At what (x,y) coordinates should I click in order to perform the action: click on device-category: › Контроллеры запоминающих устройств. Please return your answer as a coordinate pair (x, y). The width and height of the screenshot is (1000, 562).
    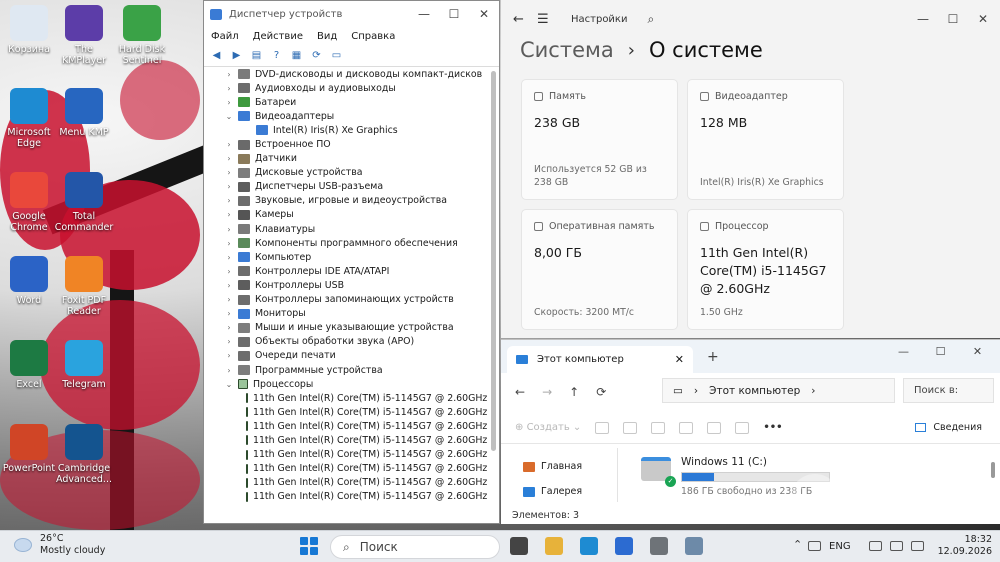
    Looking at the image, I should click on (345, 300).